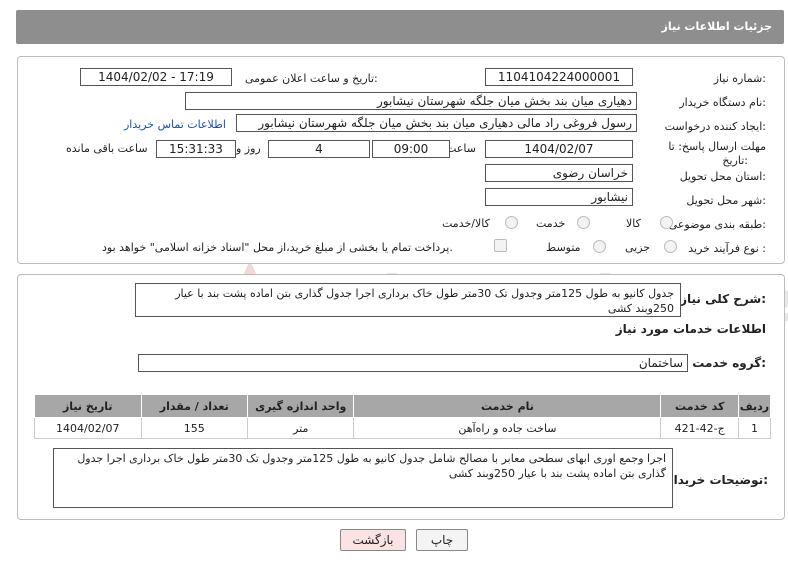 Image resolution: width=788 pixels, height=566 pixels. Describe the element at coordinates (638, 247) in the screenshot. I see `process-option-minor: جزیی` at that location.